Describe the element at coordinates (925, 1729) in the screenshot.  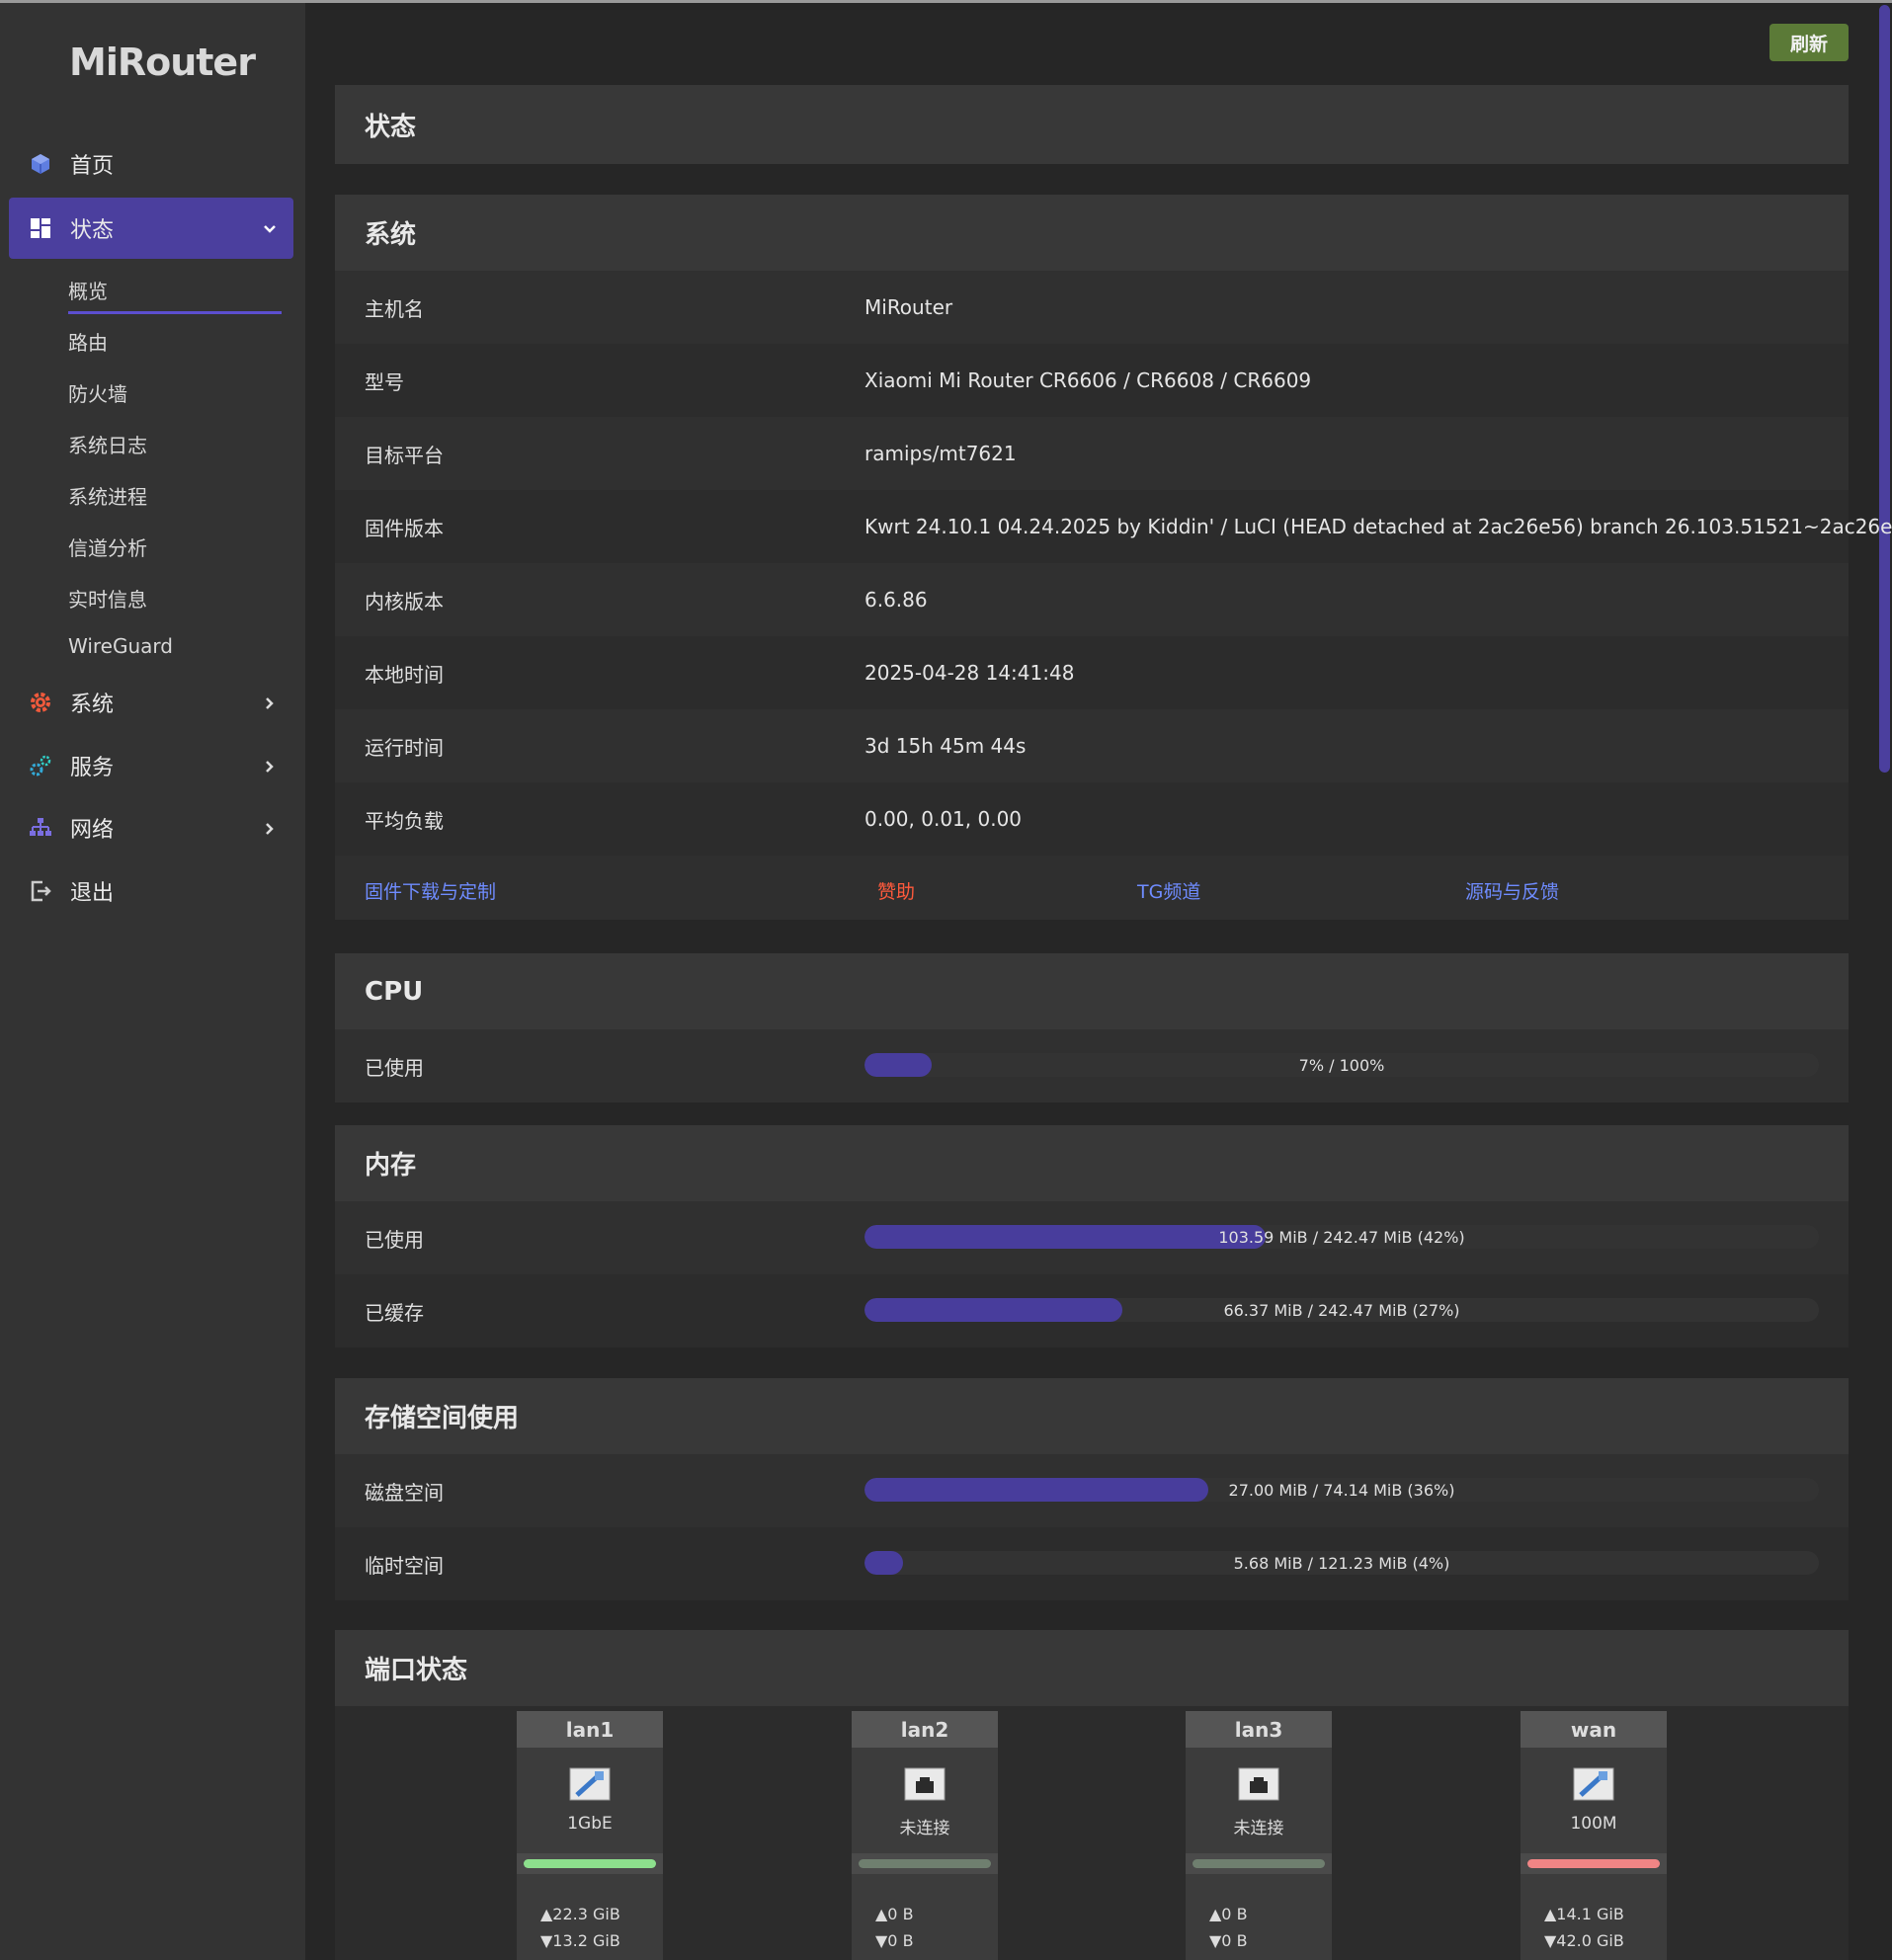
I see `port-name: lan2` at that location.